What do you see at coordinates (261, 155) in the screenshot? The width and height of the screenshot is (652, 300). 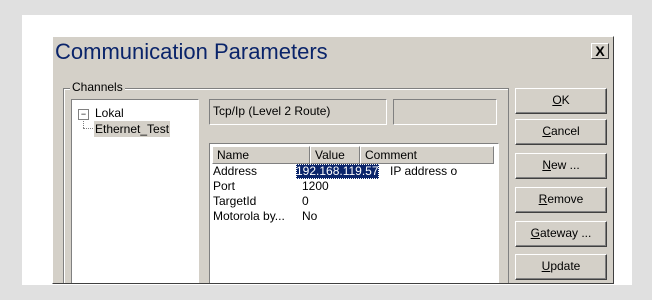 I see `column-header-name: Name` at bounding box center [261, 155].